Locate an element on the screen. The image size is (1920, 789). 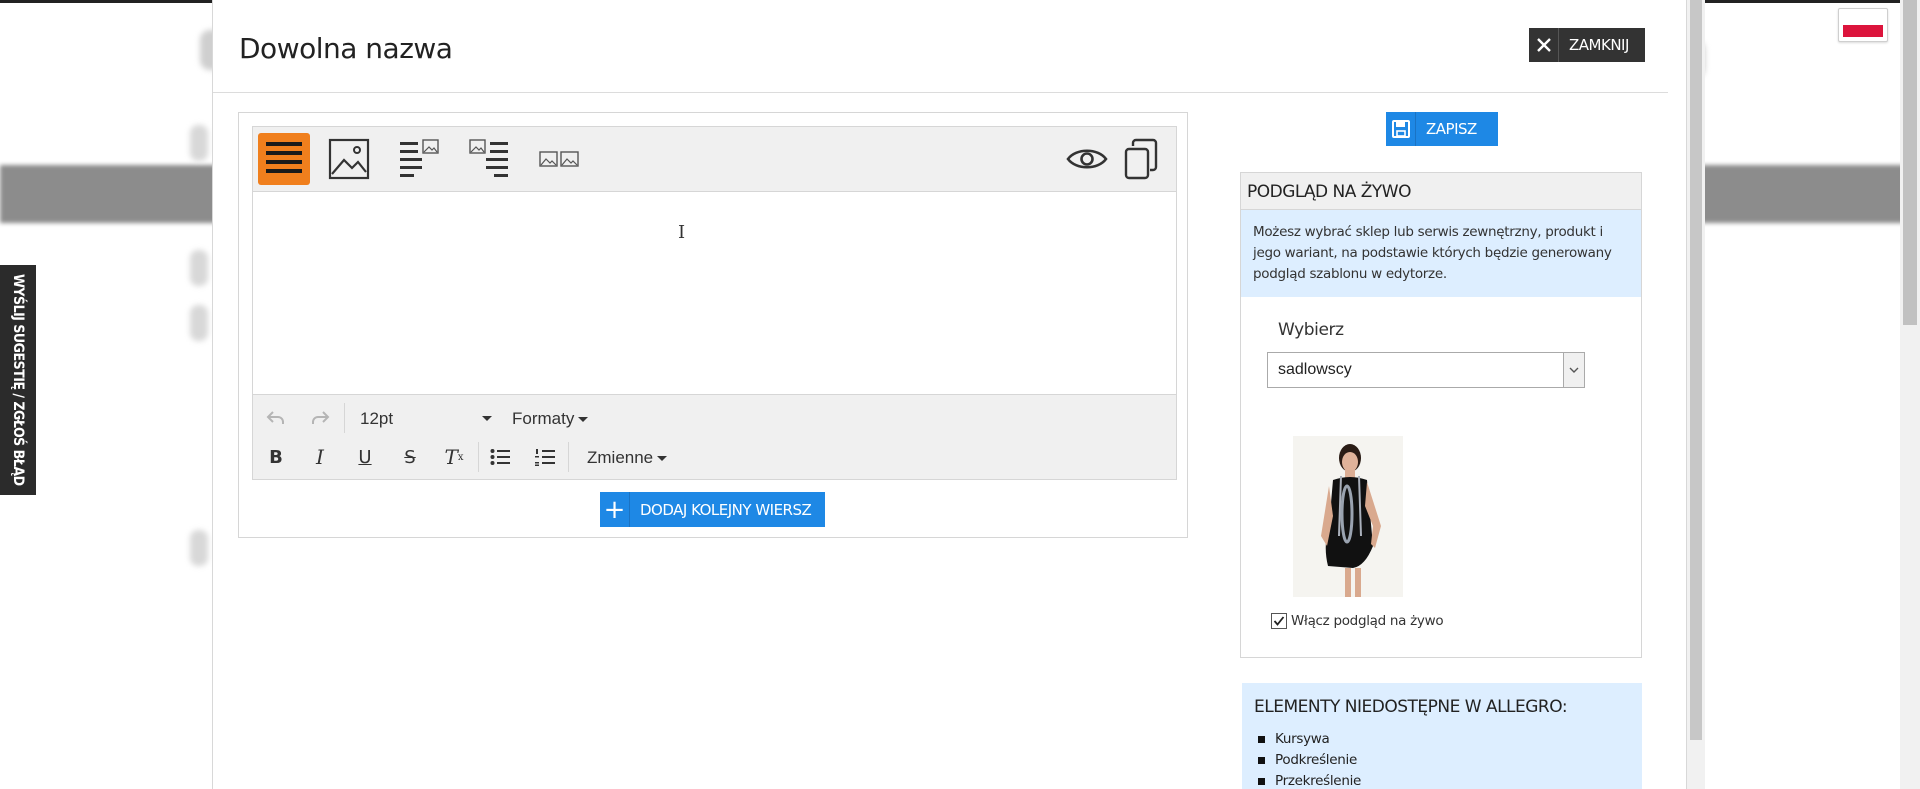
list-item: Przekreślenie is located at coordinates (1442, 780).